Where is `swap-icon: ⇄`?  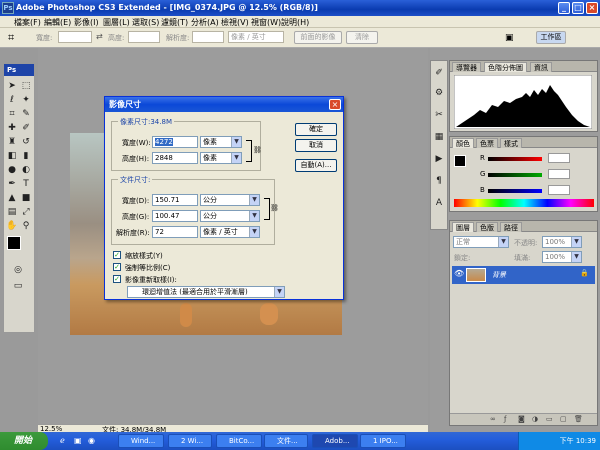
swap-icon: ⇄ is located at coordinates (99, 36).